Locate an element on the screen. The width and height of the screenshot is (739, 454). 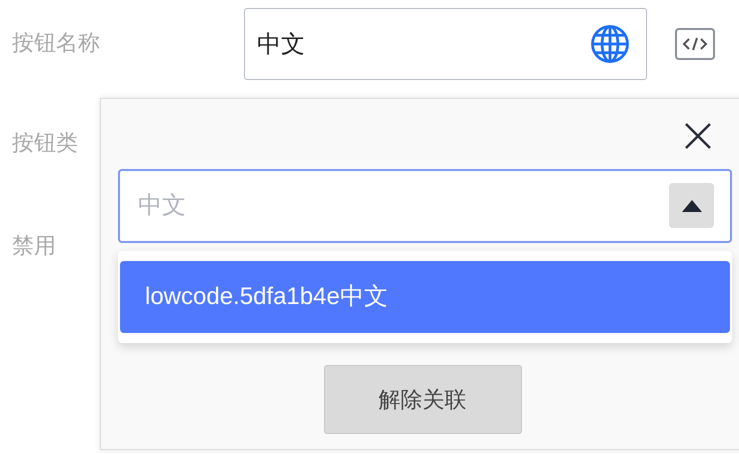
close-icon is located at coordinates (698, 136).